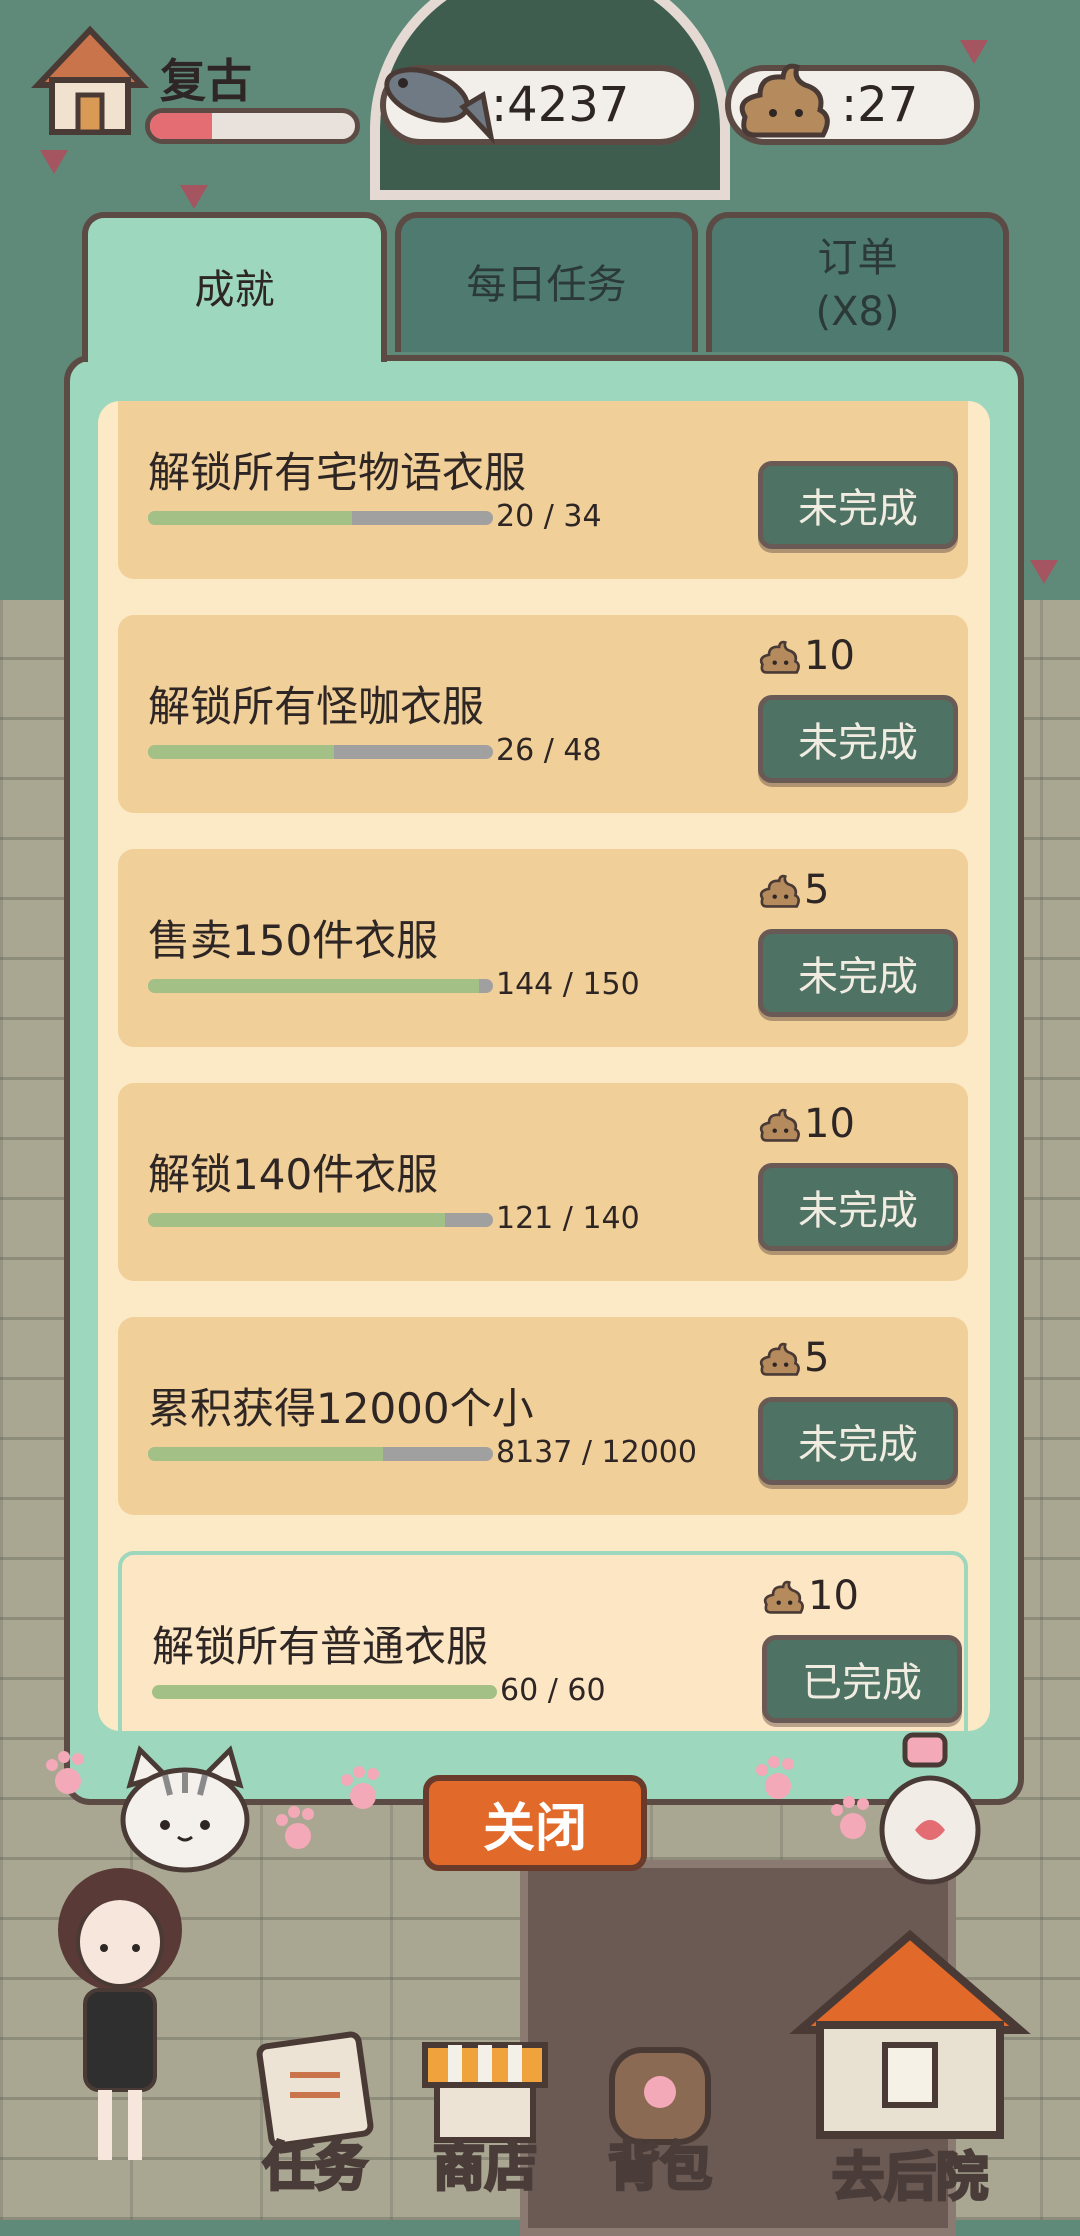 The width and height of the screenshot is (1080, 2236). What do you see at coordinates (568, 1218) in the screenshot?
I see `achievement-progress-text: 121 / 140` at bounding box center [568, 1218].